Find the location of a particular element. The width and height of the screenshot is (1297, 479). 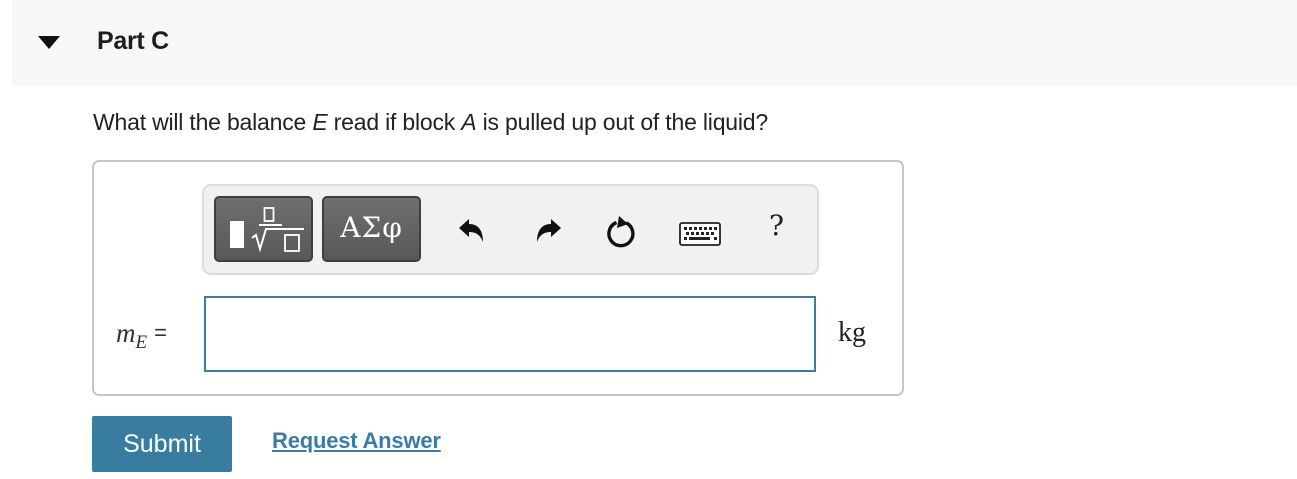

question-variable-a: A is located at coordinates (469, 122).